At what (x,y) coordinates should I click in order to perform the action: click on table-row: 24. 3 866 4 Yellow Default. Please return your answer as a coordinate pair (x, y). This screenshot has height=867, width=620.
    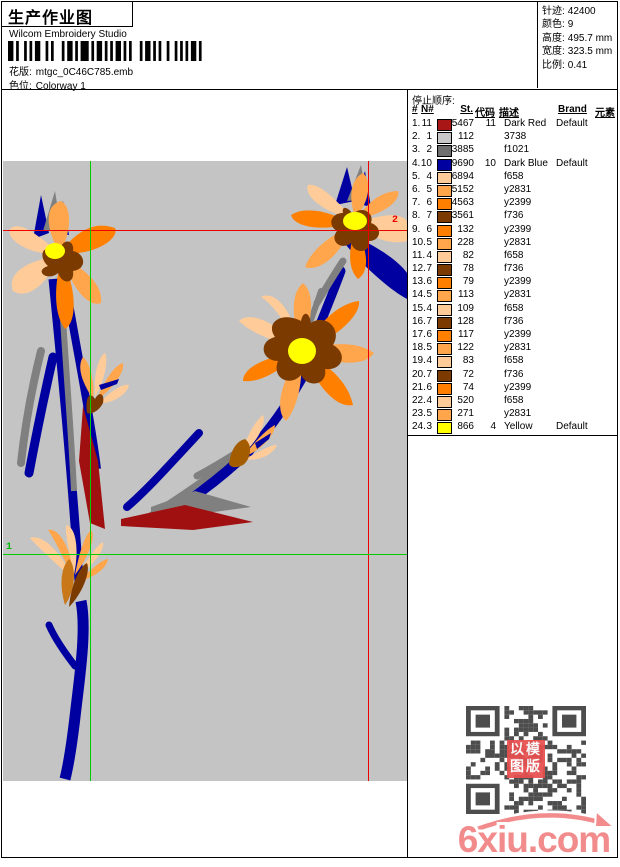
    Looking at the image, I should click on (514, 428).